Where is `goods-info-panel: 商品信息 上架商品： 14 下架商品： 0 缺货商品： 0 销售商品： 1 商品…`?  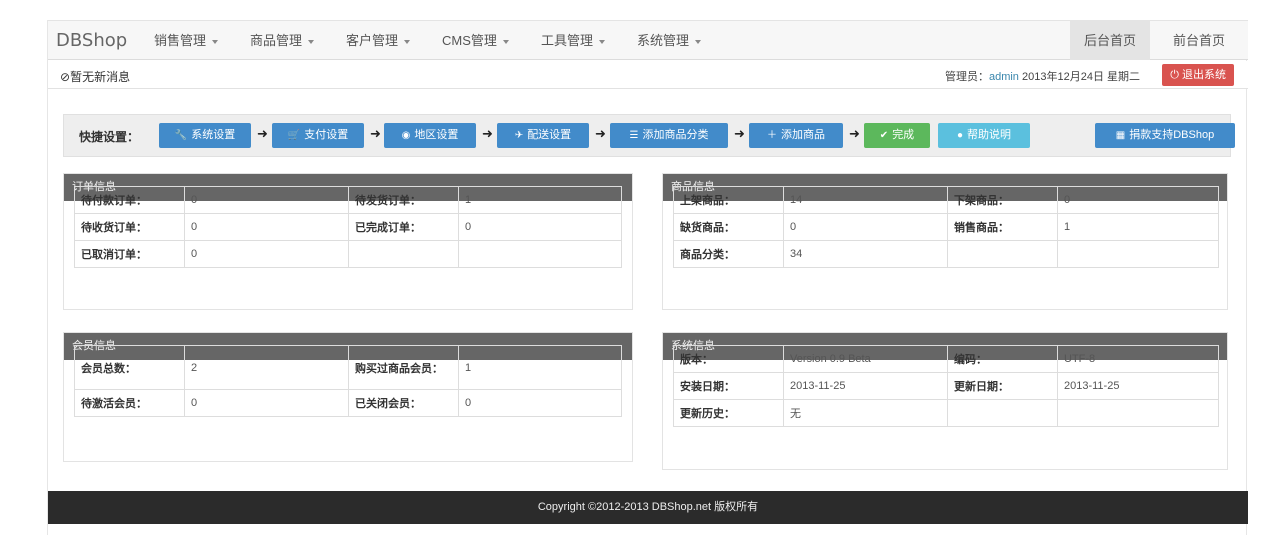 goods-info-panel: 商品信息 上架商品： 14 下架商品： 0 缺货商品： 0 销售商品： 1 商品… is located at coordinates (945, 241).